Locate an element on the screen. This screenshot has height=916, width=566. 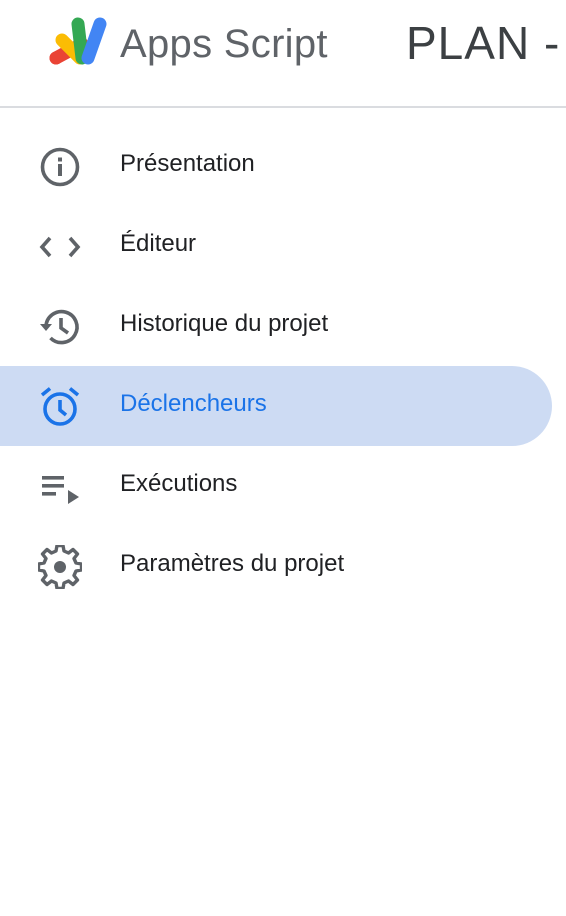
app-name: Apps Script is located at coordinates (224, 44).